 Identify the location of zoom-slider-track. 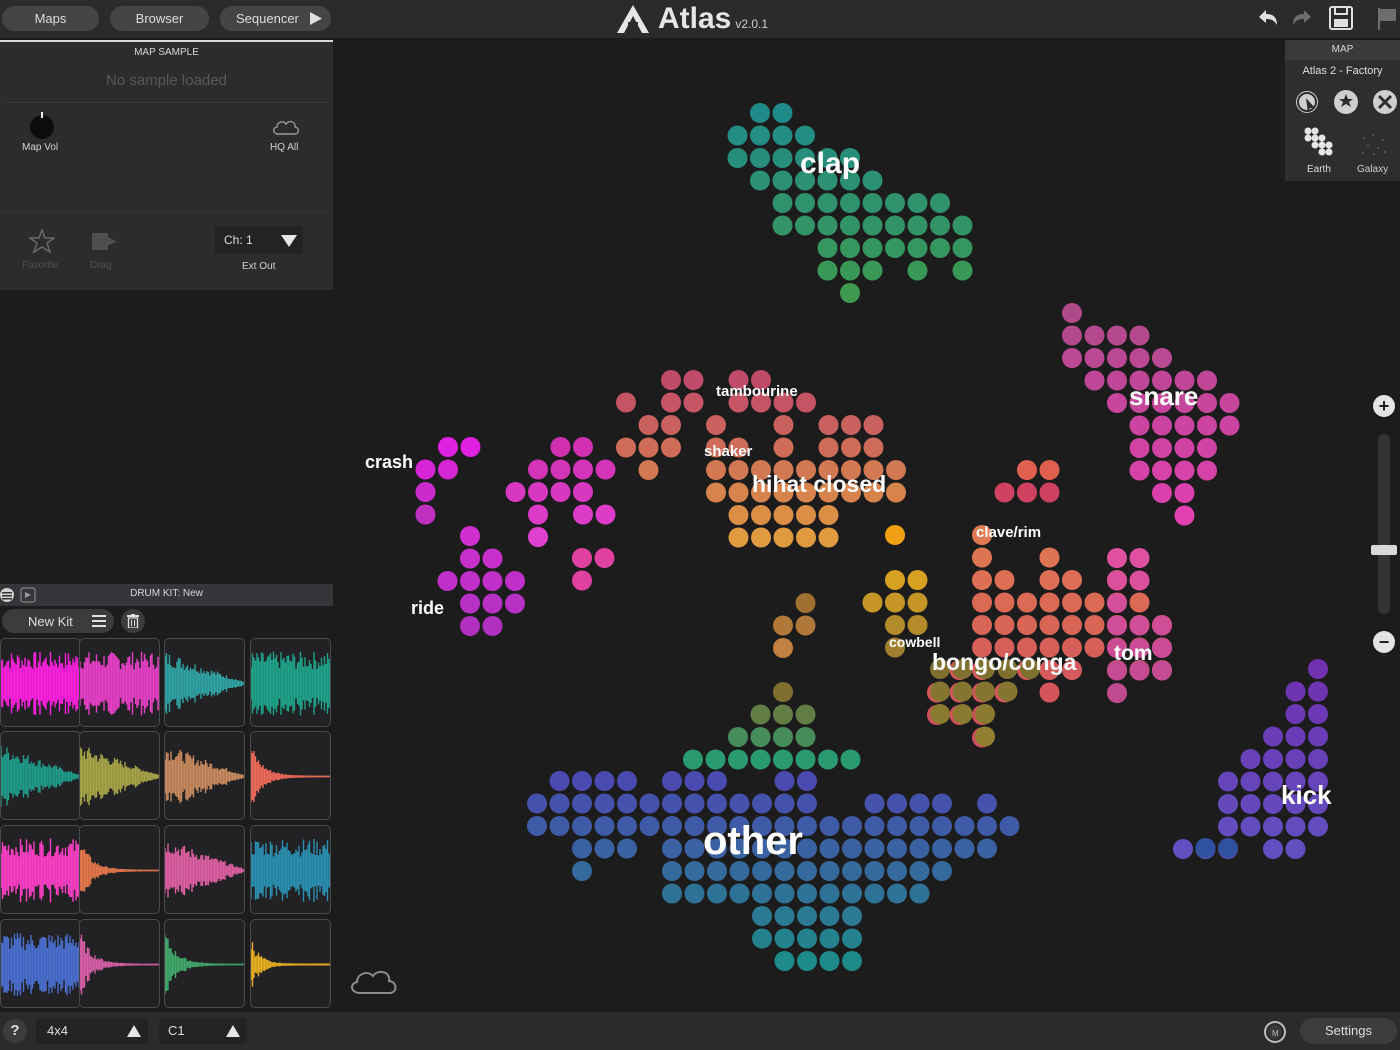
(1384, 524).